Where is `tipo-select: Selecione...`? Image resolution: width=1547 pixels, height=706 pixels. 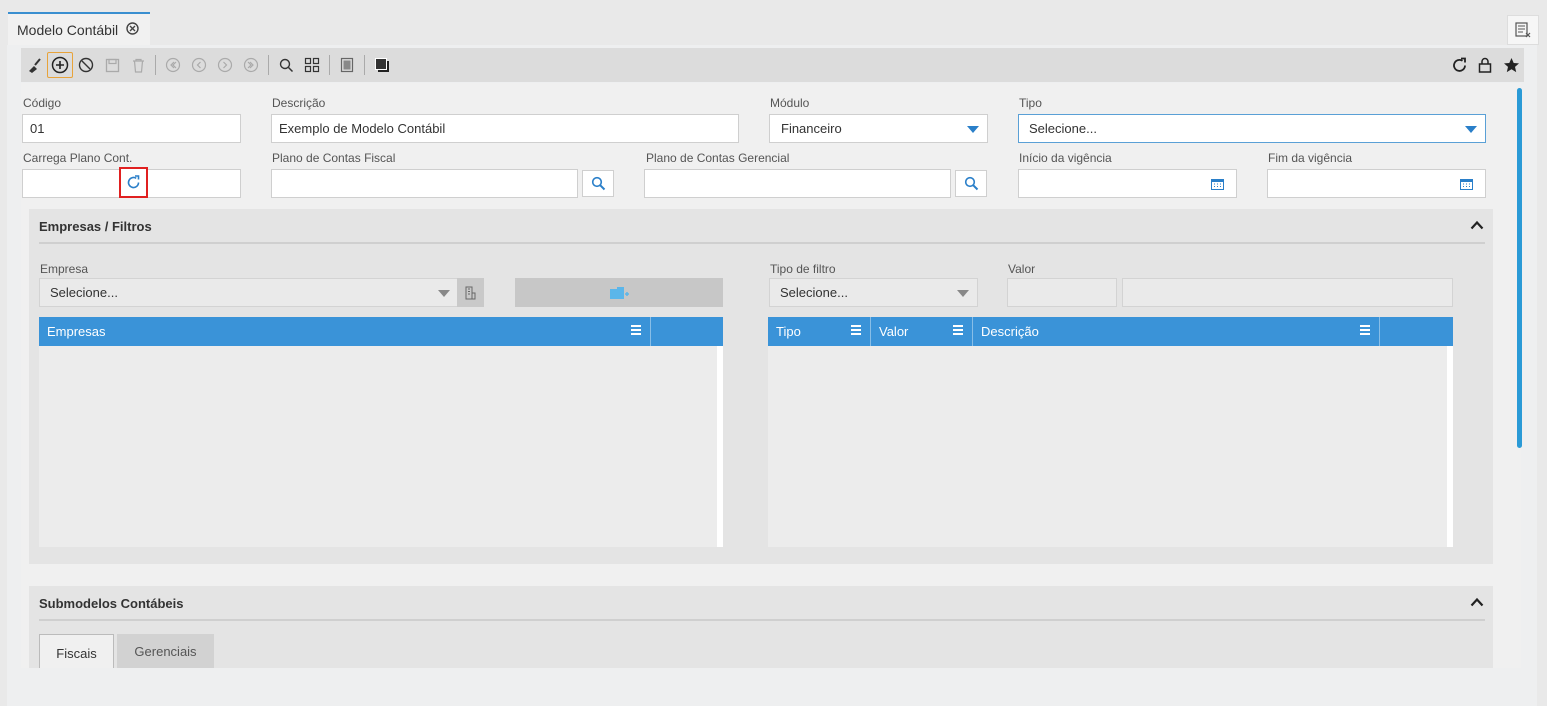 tipo-select: Selecione... is located at coordinates (1252, 128).